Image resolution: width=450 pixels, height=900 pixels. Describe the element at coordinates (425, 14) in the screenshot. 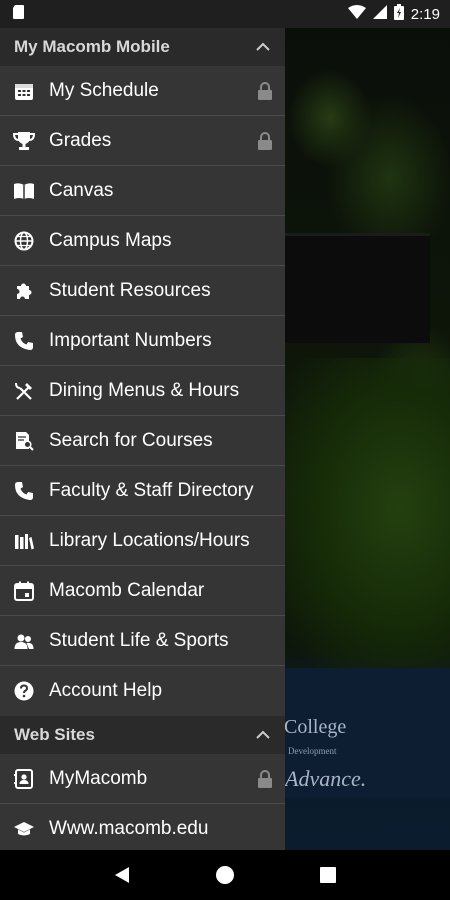

I see `status-time: 2:19` at that location.